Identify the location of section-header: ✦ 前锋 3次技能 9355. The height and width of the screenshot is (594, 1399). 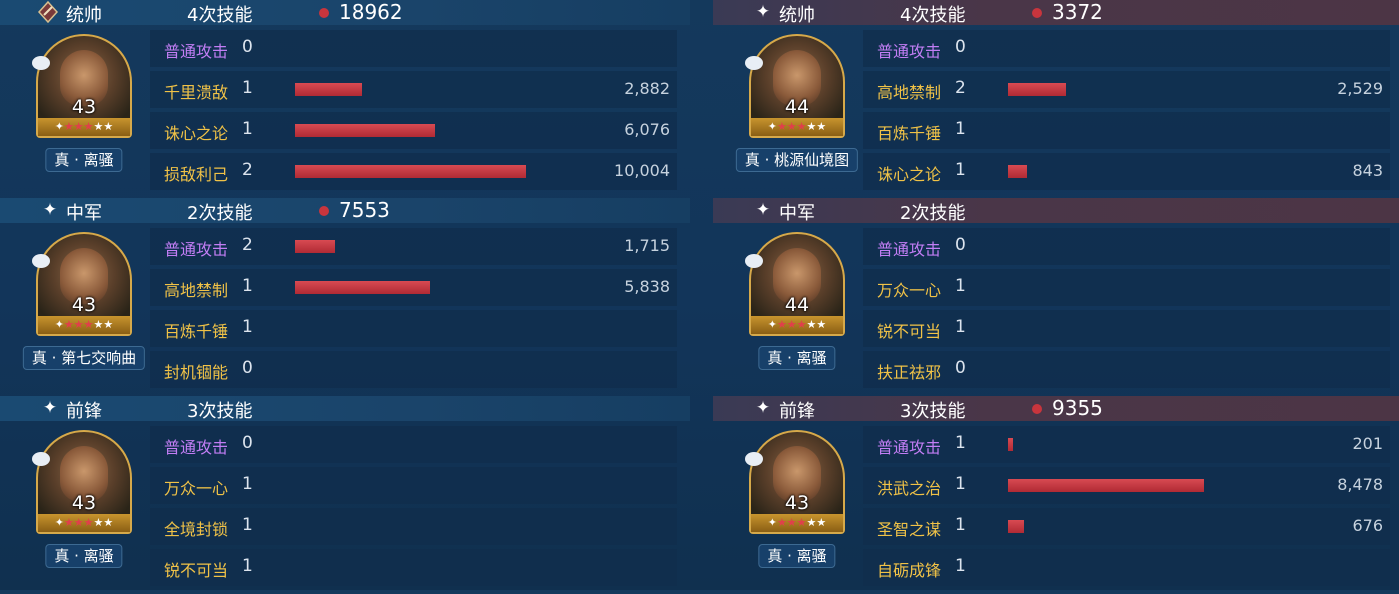
(1056, 409).